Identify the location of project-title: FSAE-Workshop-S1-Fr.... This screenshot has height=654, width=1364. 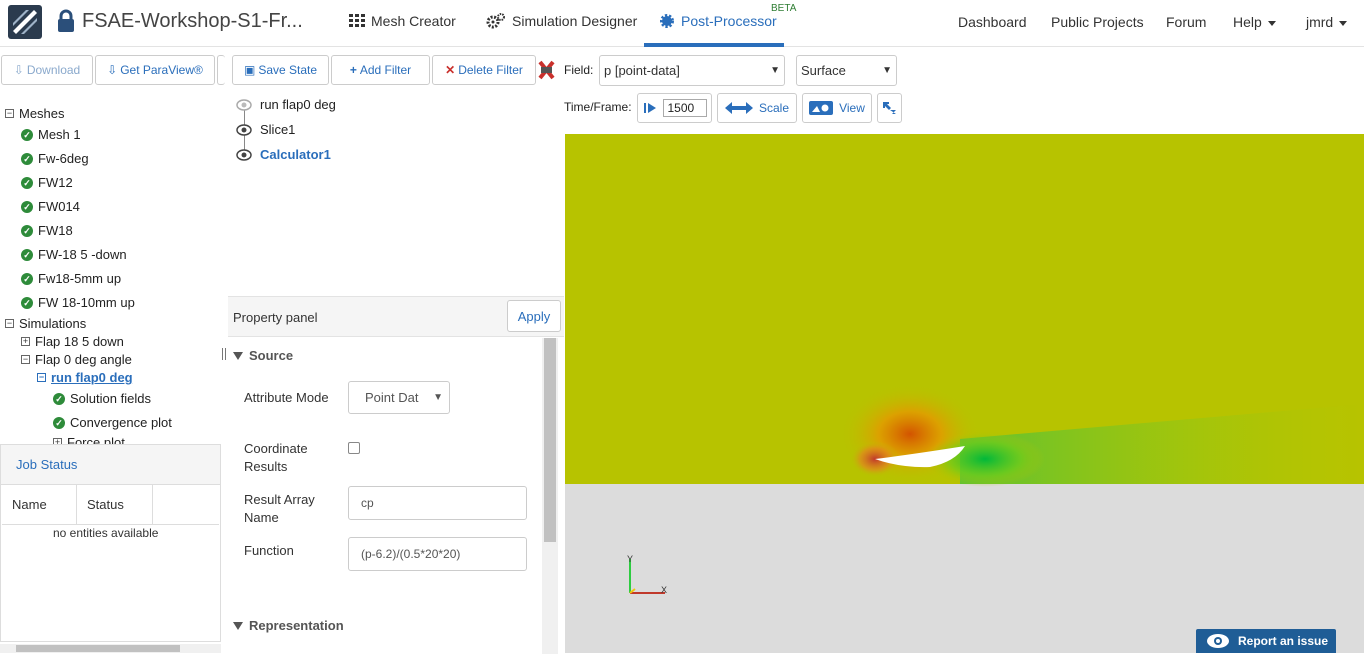
(192, 21).